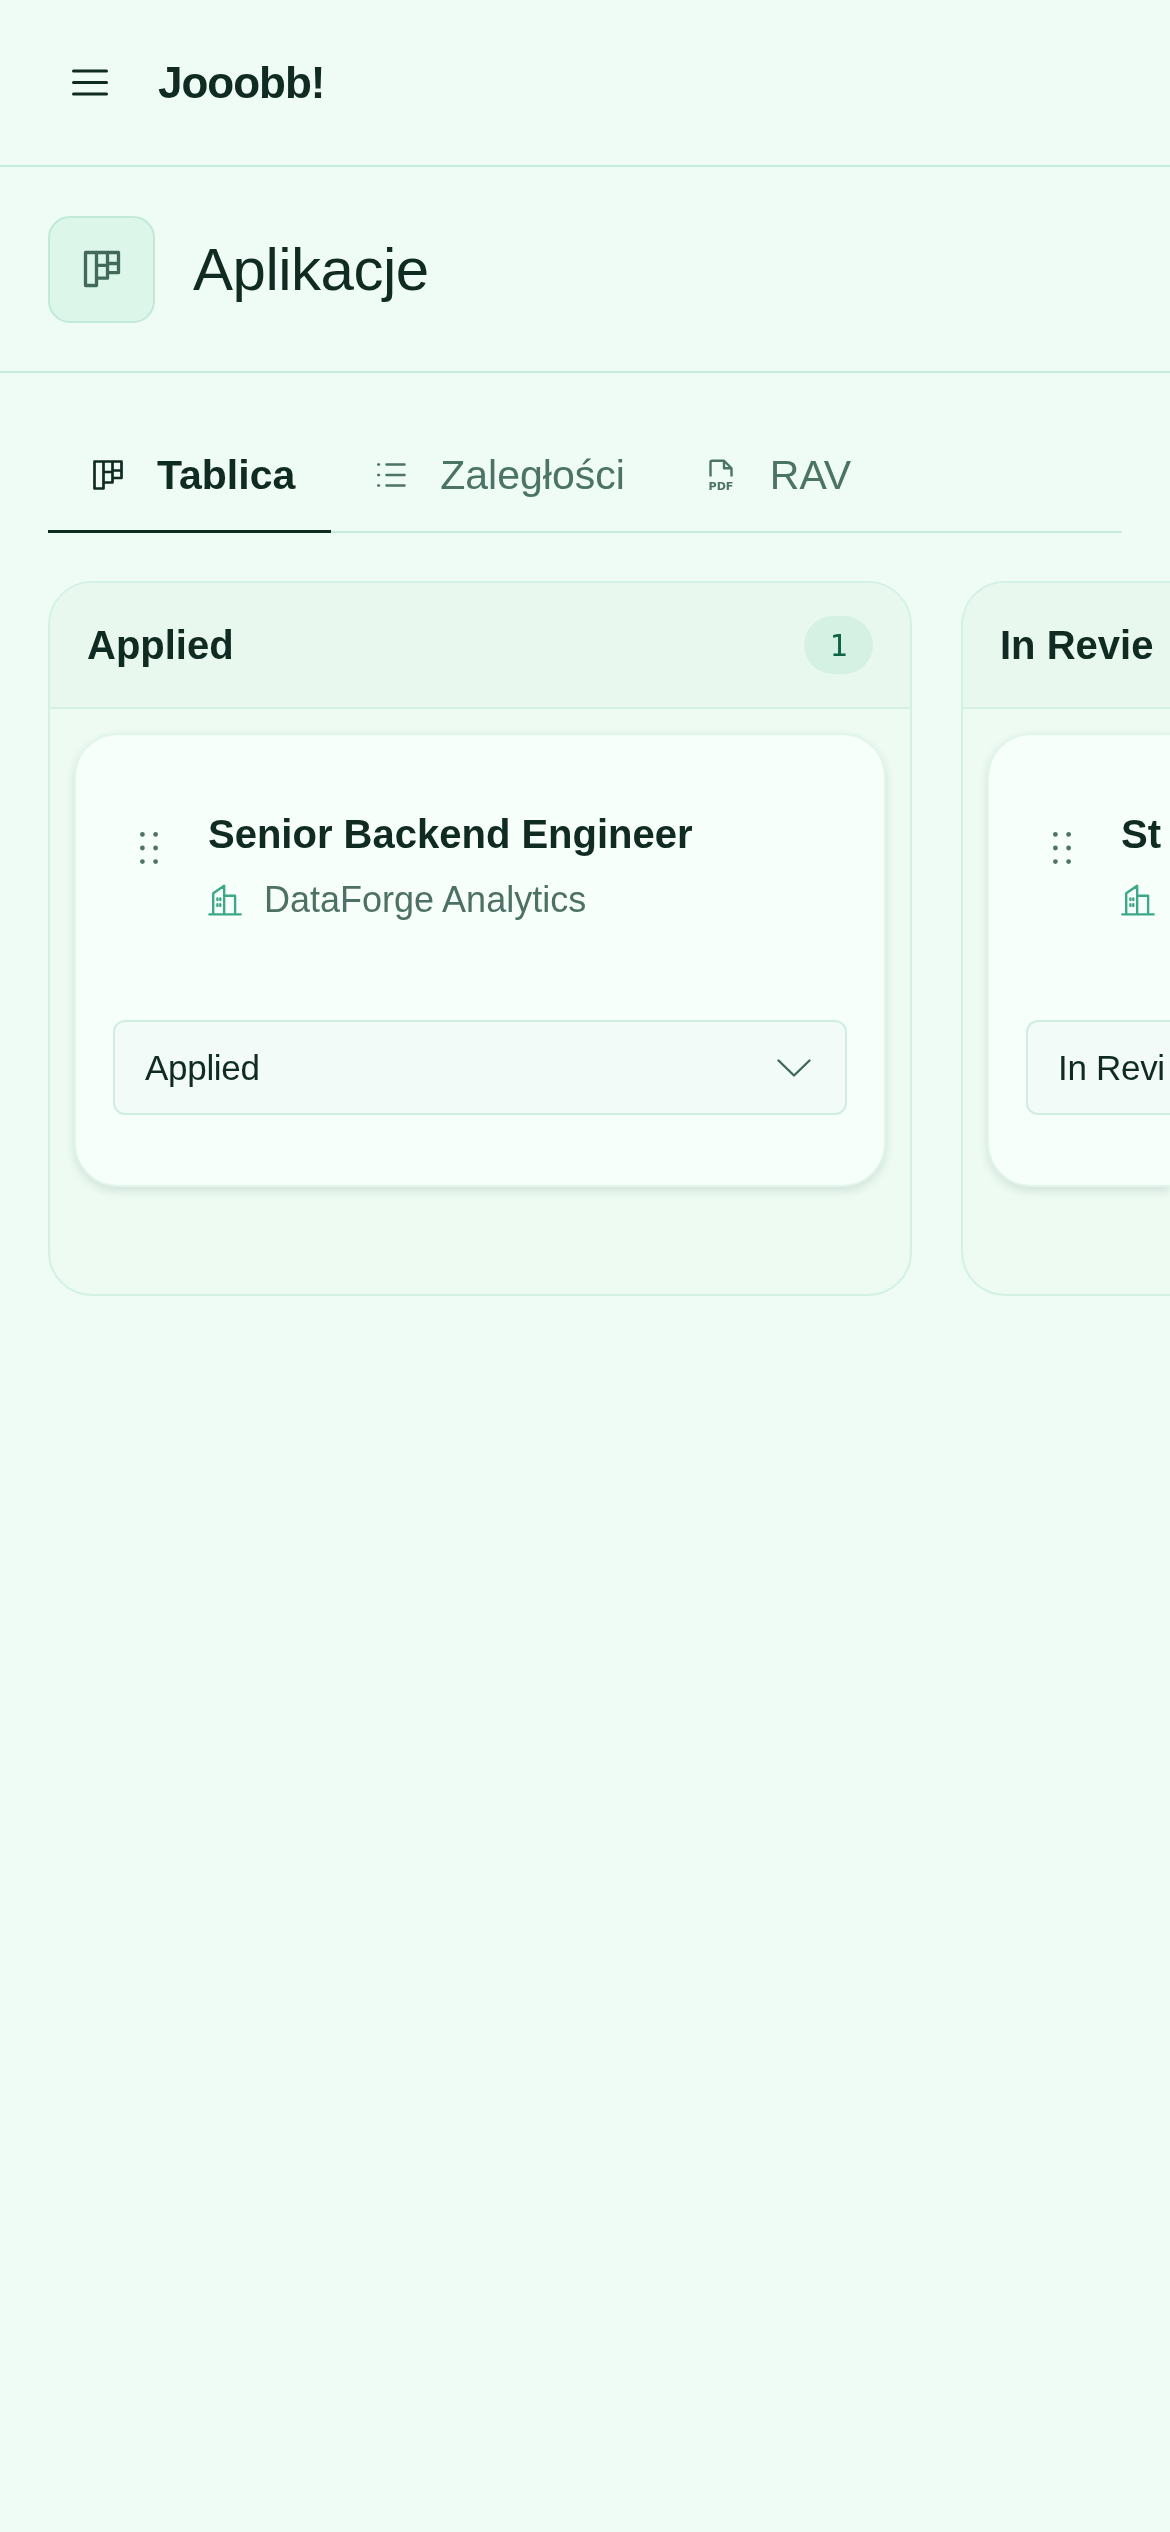 Image resolution: width=1170 pixels, height=2532 pixels. I want to click on menu-icon, so click(90, 82).